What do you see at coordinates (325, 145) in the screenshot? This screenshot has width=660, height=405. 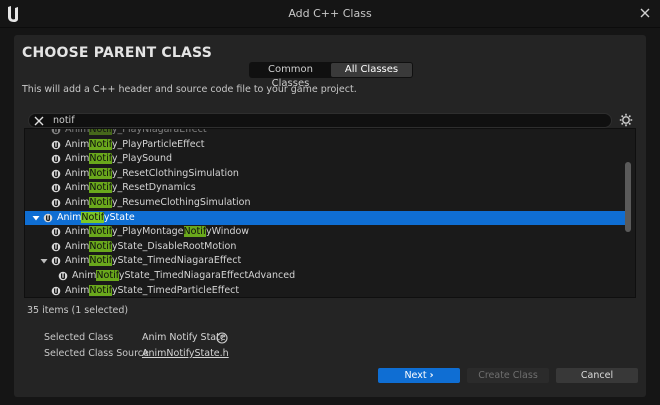 I see `class-tree-row: AnimNotify_PlayParticleEffect` at bounding box center [325, 145].